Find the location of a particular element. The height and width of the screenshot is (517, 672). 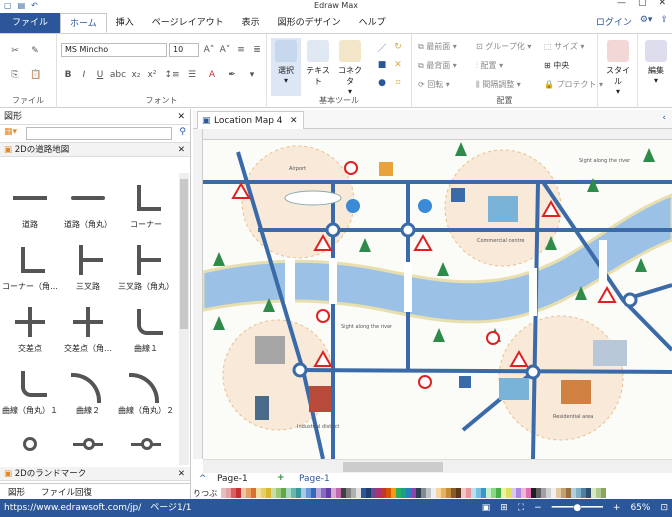

shapes-scrollbar-thumb is located at coordinates (184, 254).